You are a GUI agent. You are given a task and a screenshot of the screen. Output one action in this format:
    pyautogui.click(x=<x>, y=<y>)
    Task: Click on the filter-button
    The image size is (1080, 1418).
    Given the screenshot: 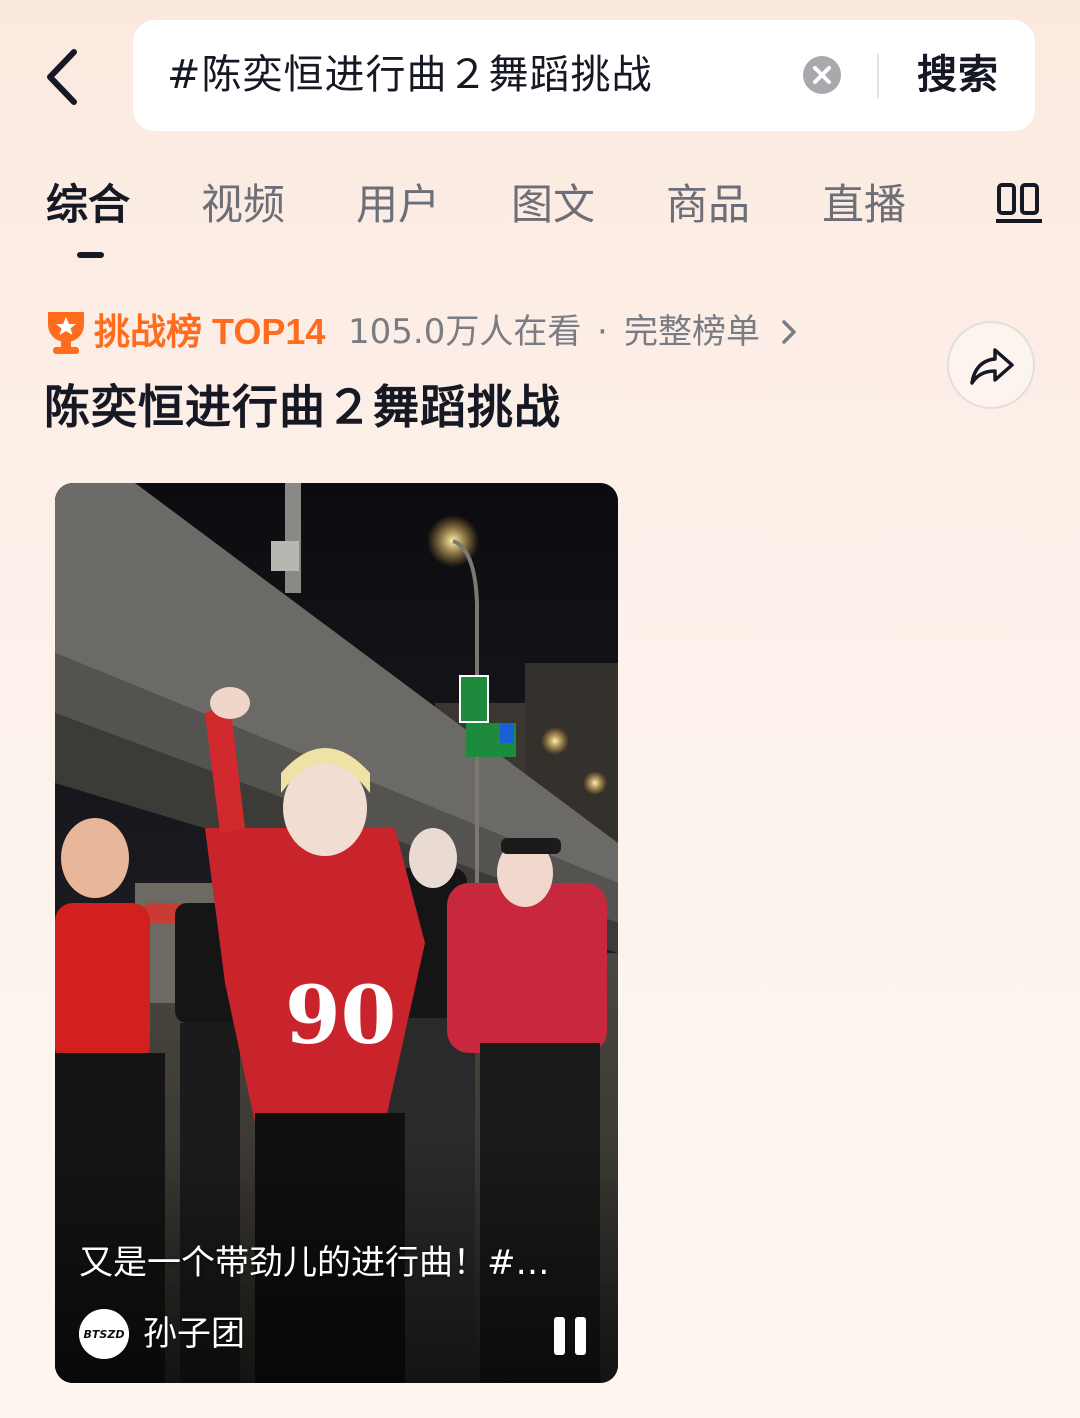 What is the action you would take?
    pyautogui.click(x=1019, y=203)
    